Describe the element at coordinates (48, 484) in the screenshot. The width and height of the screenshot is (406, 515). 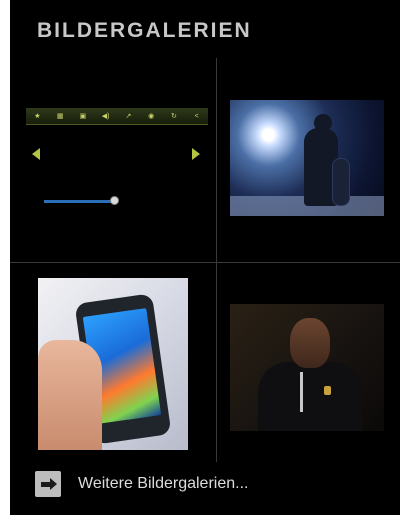
I see `arrow-right-icon` at that location.